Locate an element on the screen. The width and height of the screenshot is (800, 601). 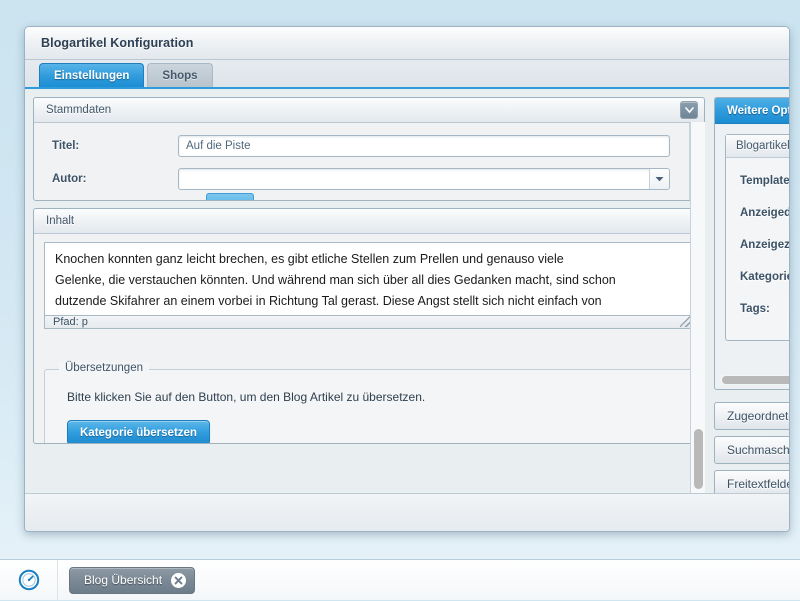
accordion-weitere-optionen-header: Weitere Optionen is located at coordinates (752, 111).